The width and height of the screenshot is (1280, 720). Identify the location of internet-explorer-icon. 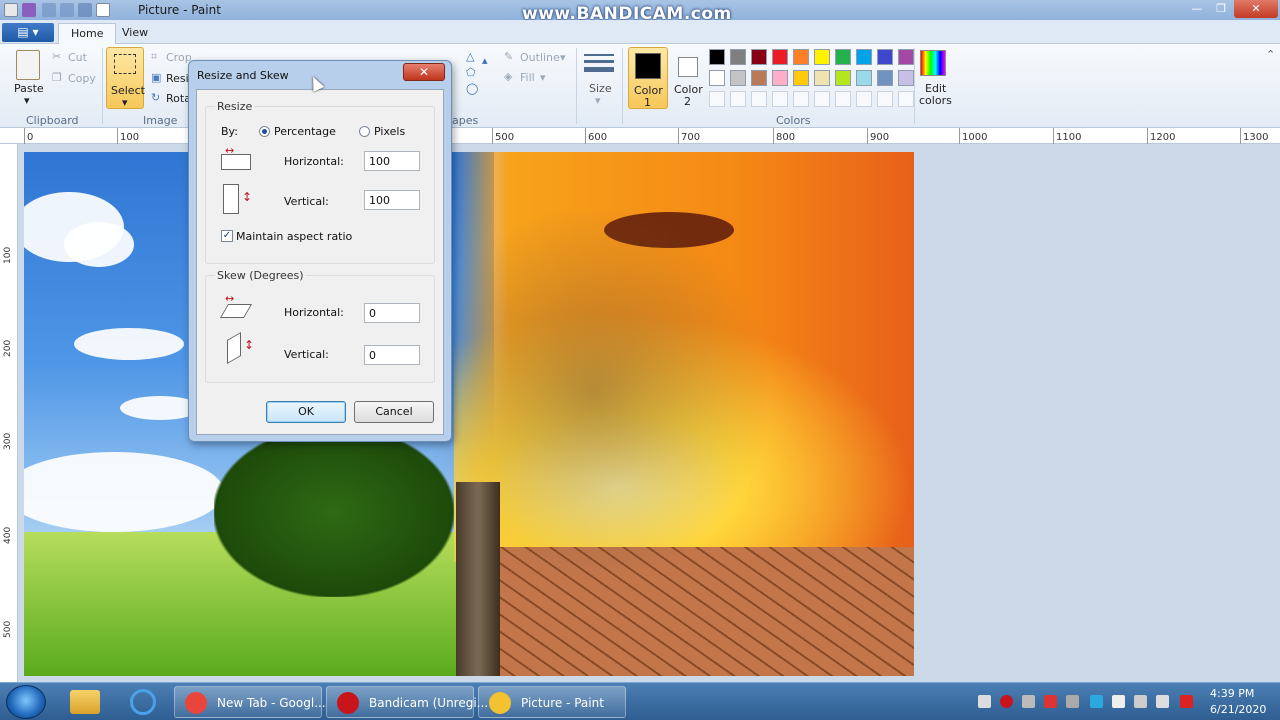
(143, 702).